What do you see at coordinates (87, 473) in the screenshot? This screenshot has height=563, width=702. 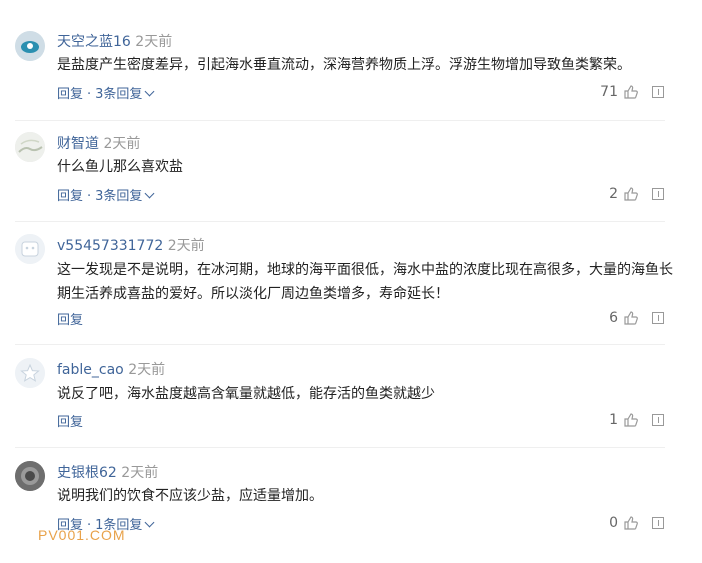 I see `username: 史银根62` at bounding box center [87, 473].